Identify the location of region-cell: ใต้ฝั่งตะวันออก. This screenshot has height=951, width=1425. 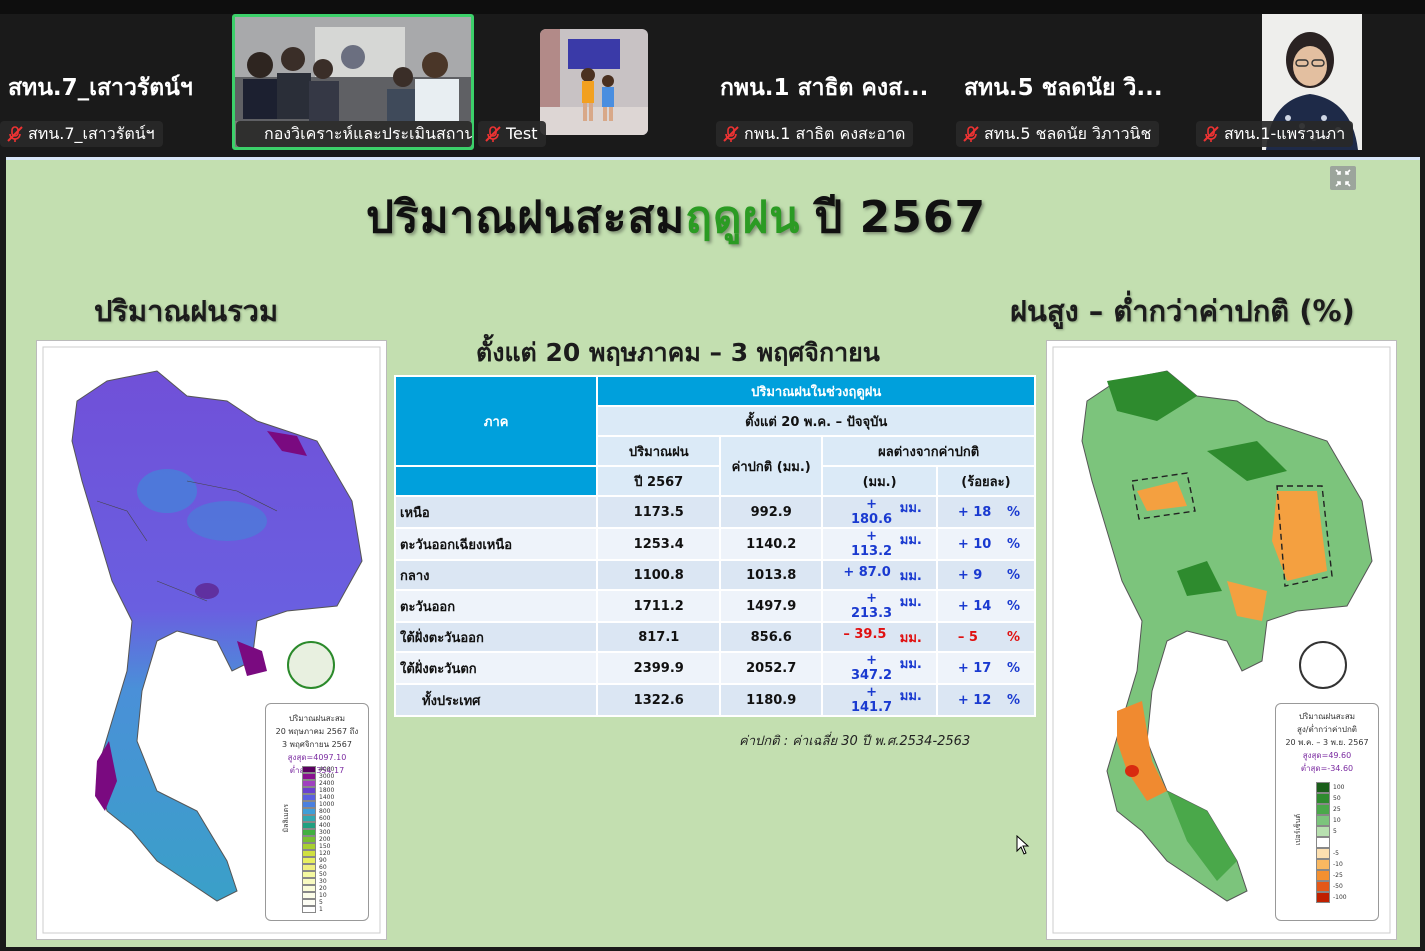
(496, 637).